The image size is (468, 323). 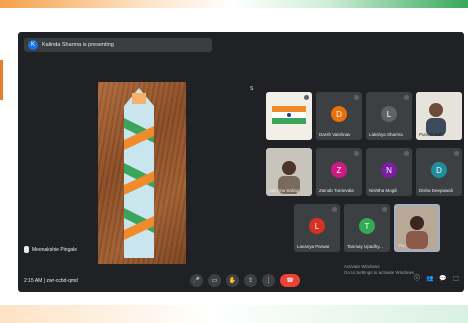 I want to click on more-options-button: ⋮, so click(x=268, y=280).